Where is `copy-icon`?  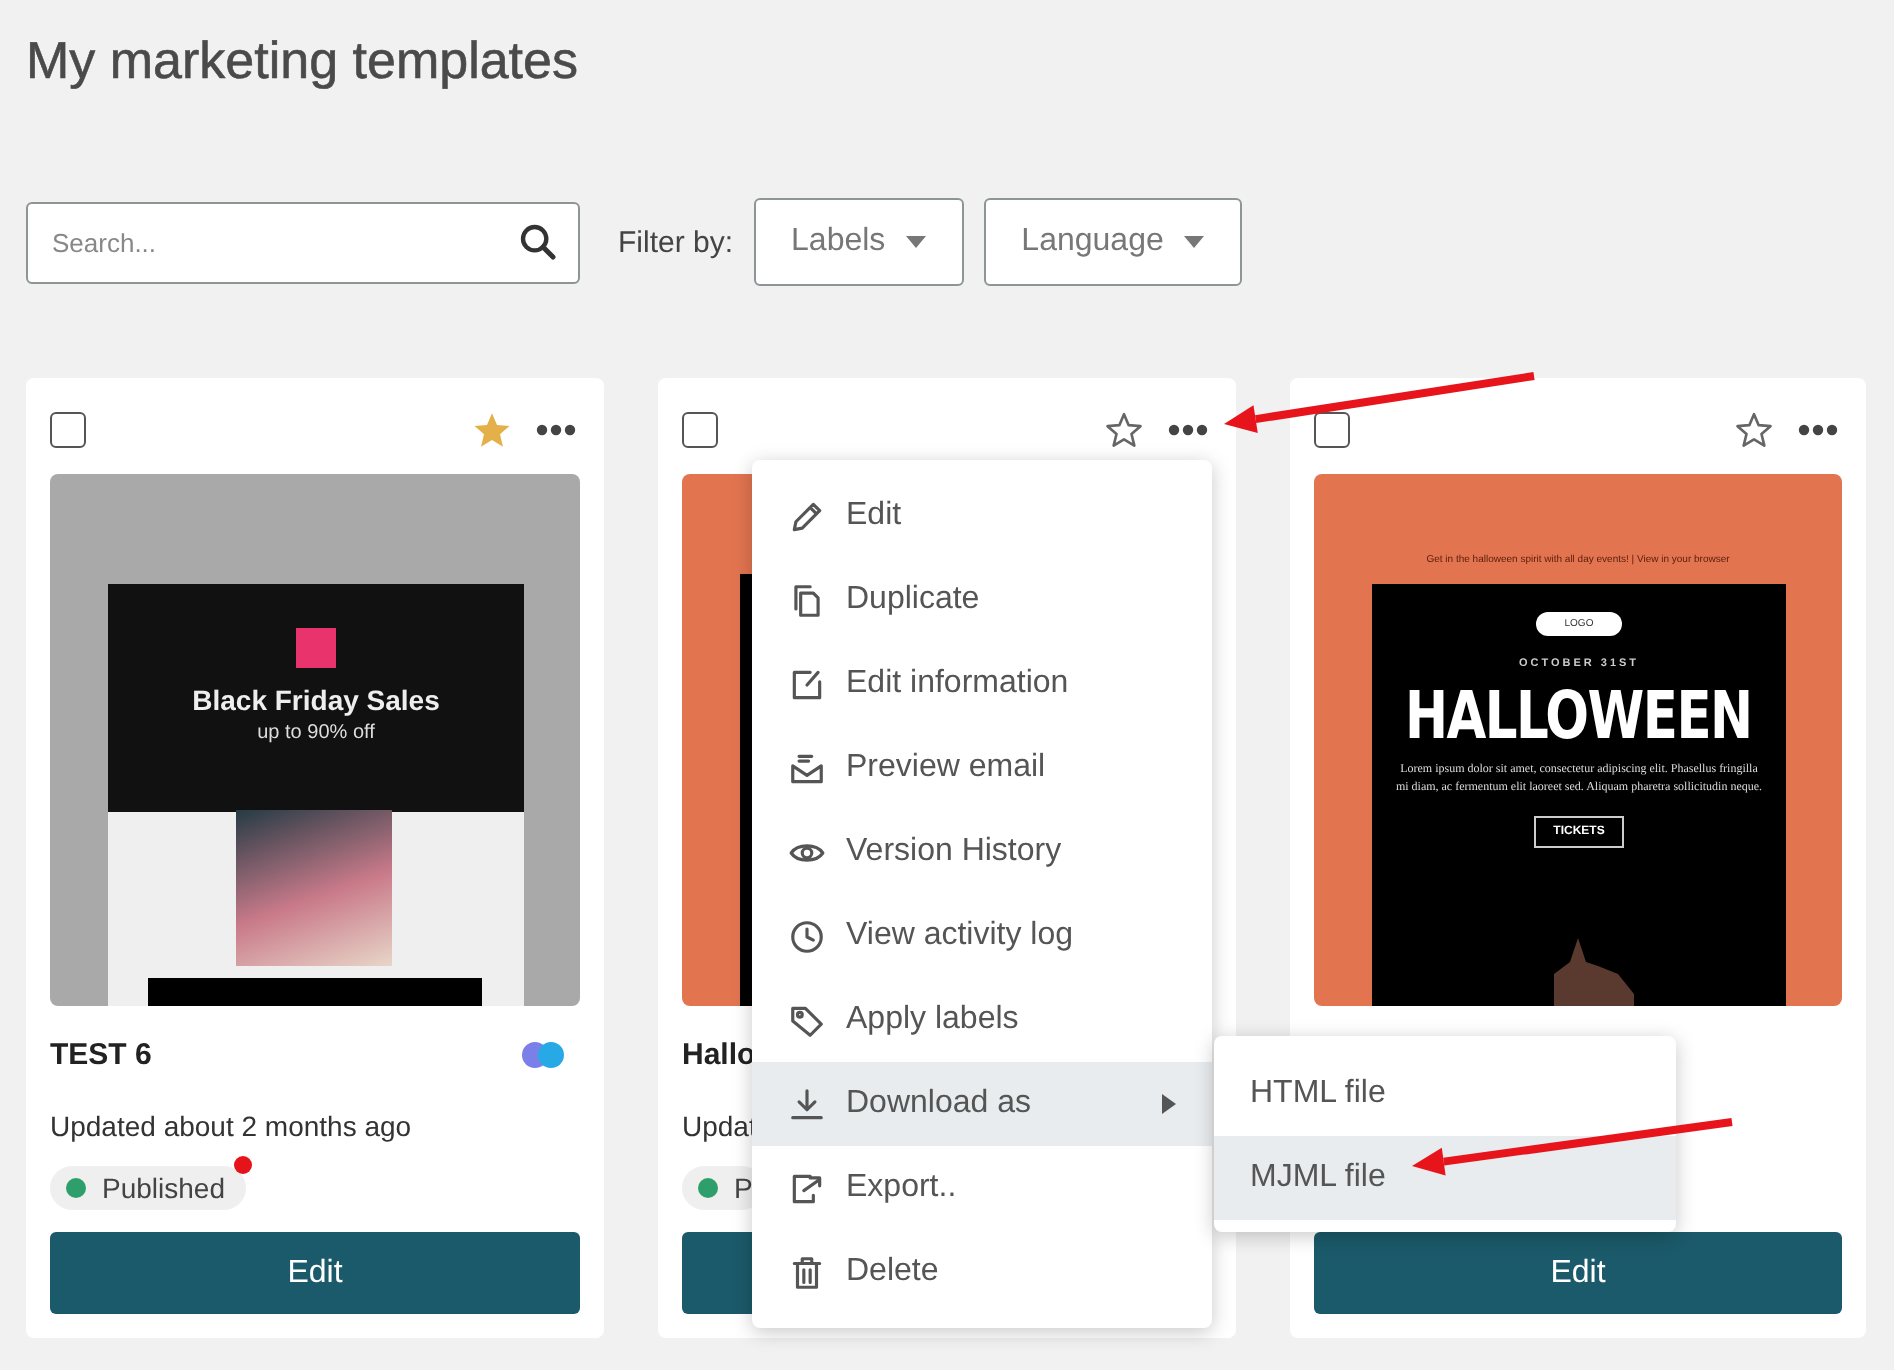 copy-icon is located at coordinates (807, 600).